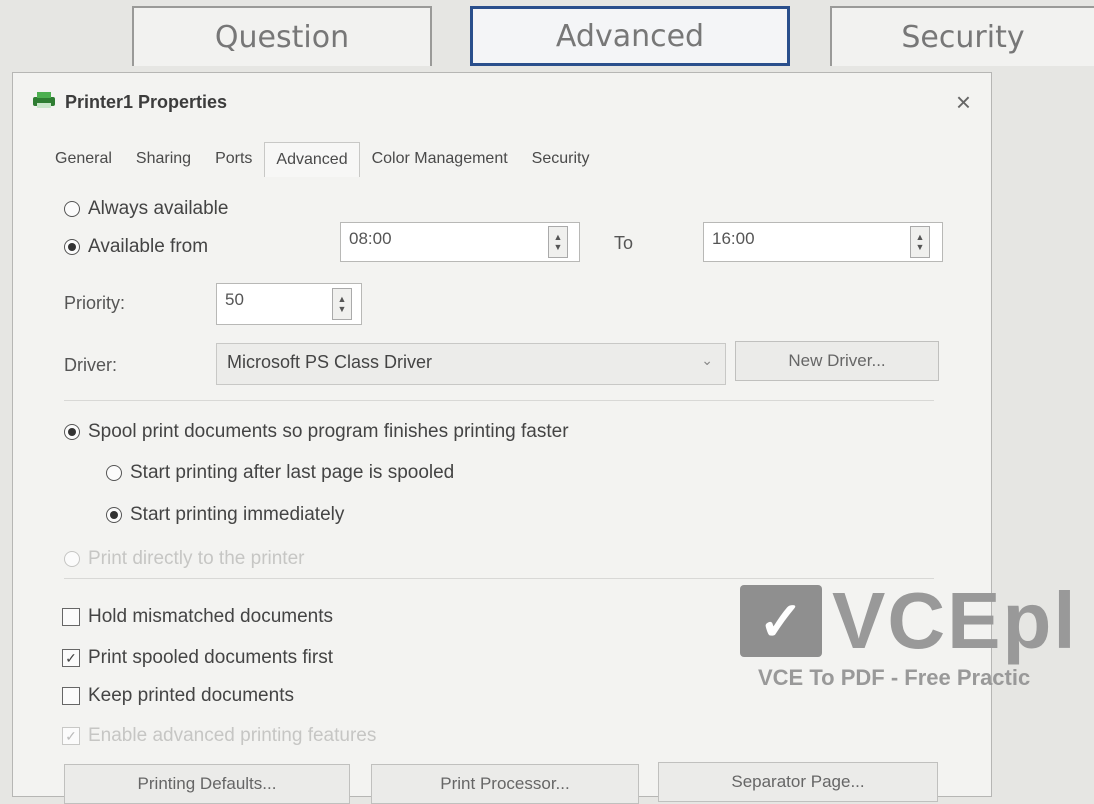  I want to click on check-print-spooled-first: ✓ Print spooled documents first, so click(197, 658).